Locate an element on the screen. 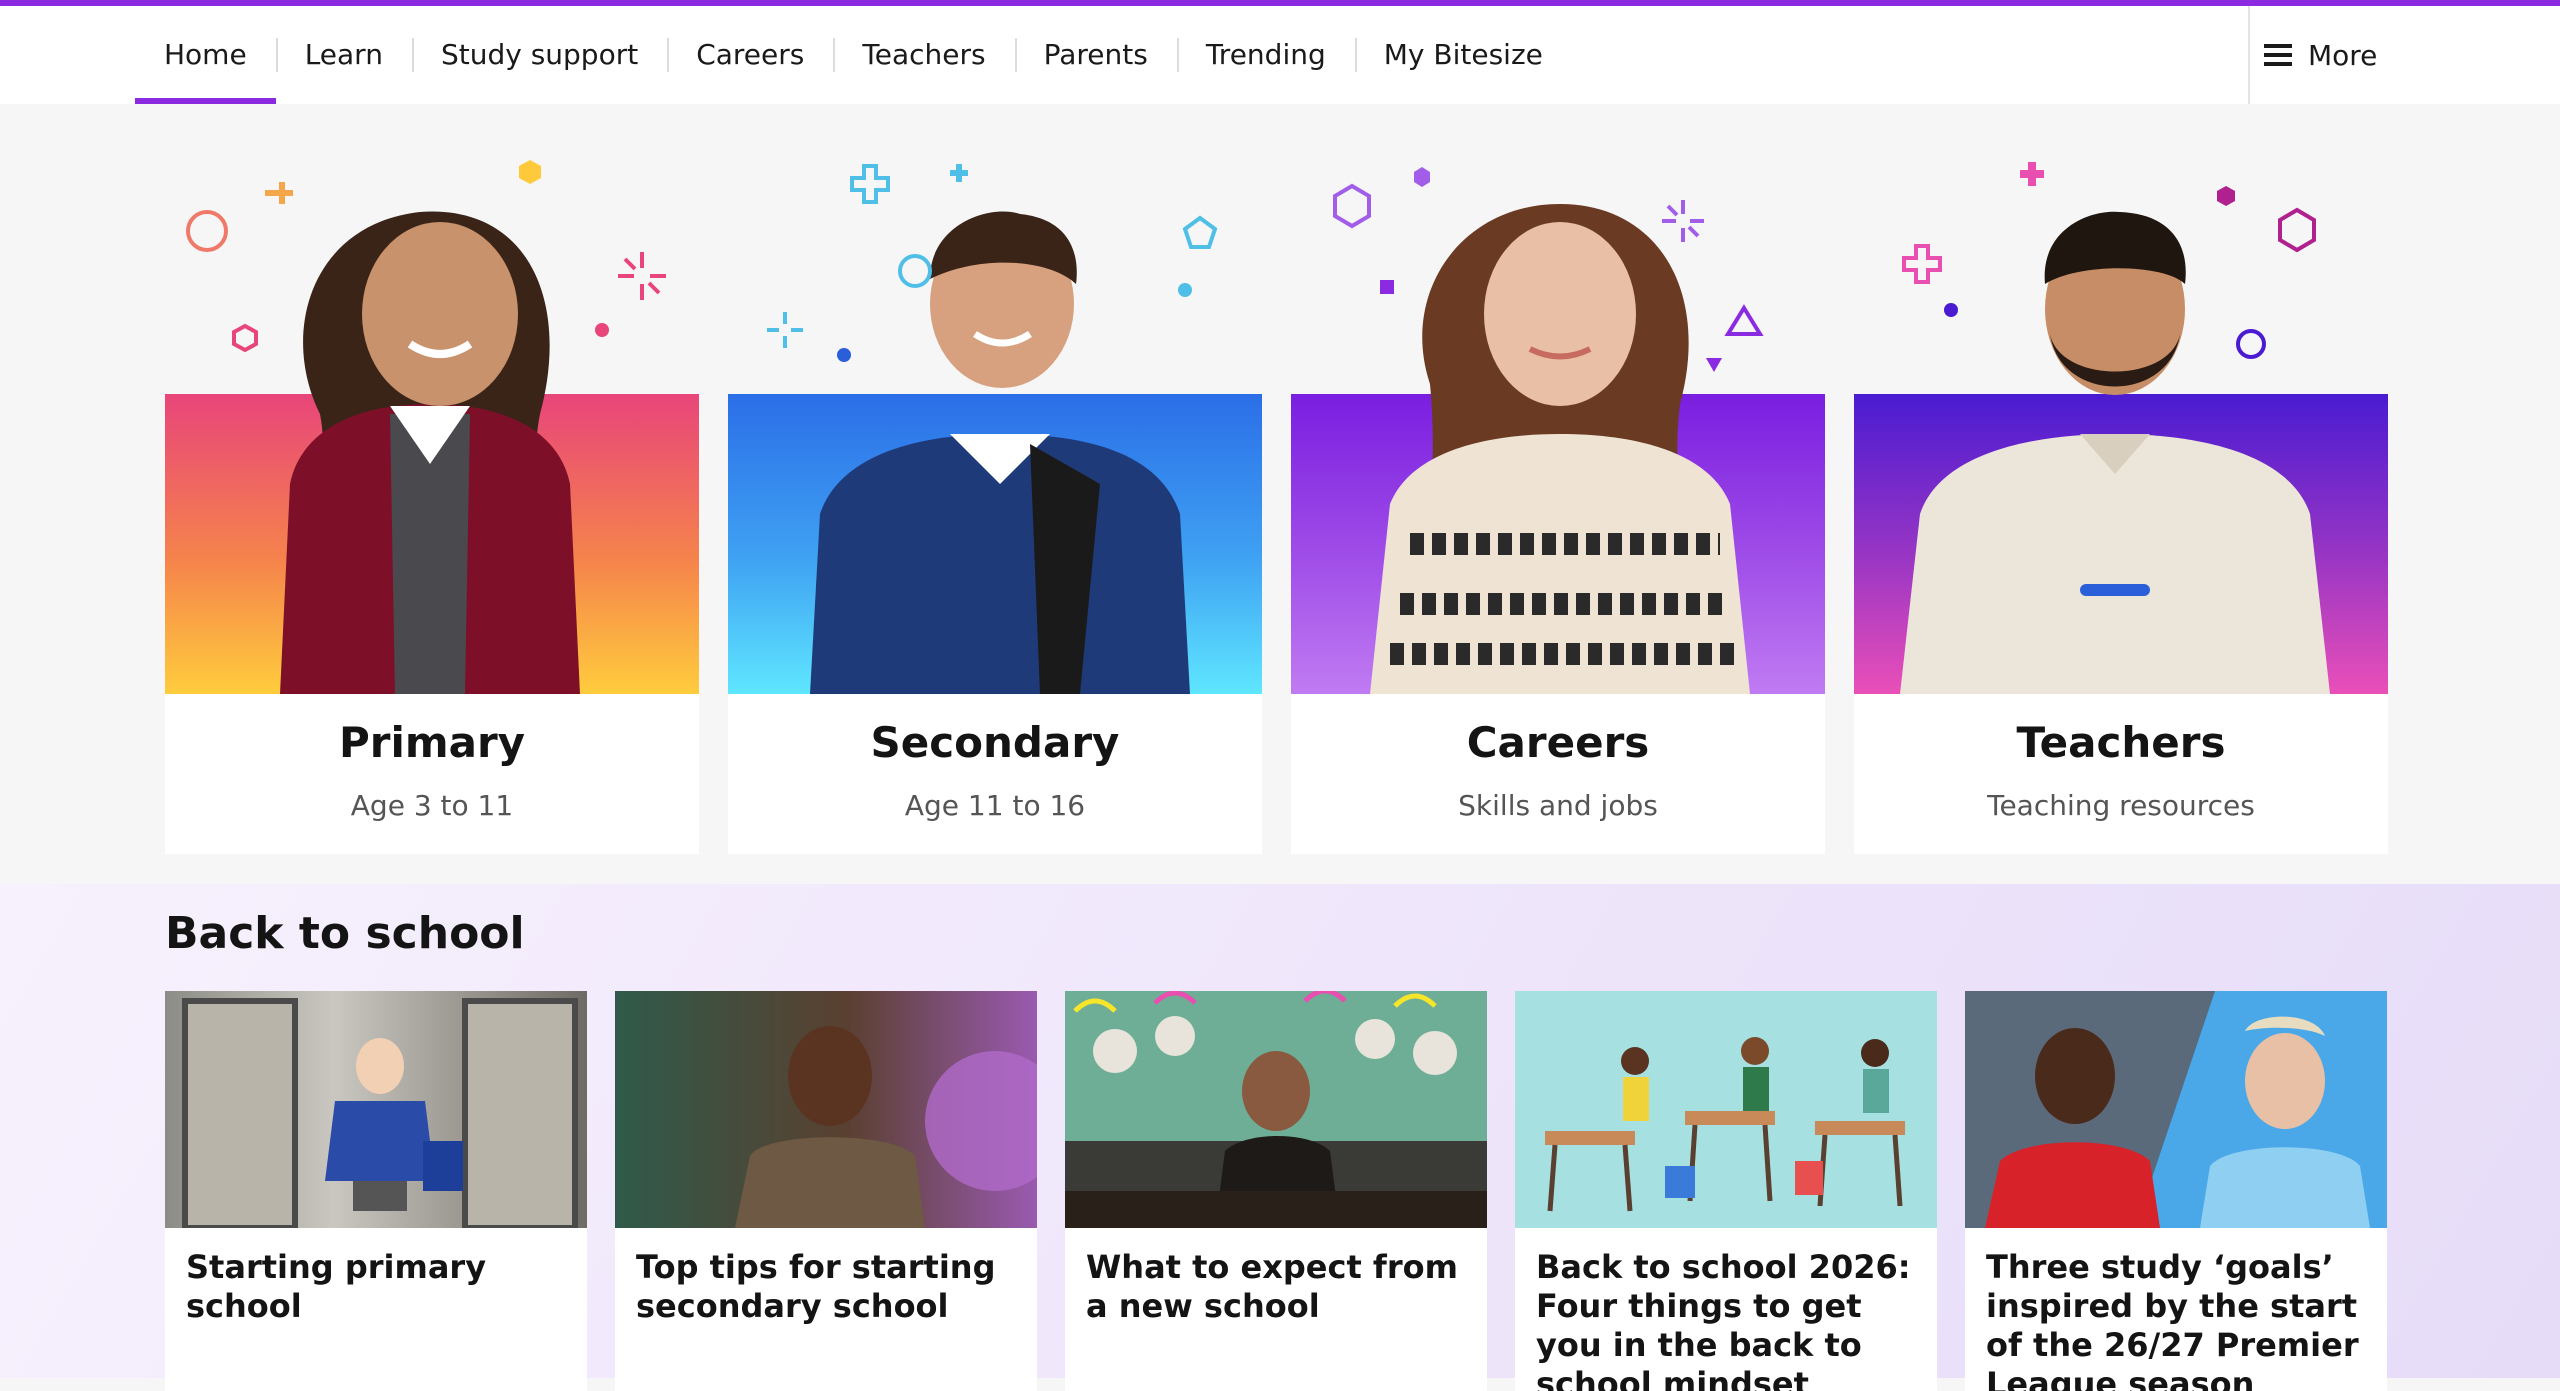  careers-card-body: Careers Skills and jobs is located at coordinates (1558, 774).